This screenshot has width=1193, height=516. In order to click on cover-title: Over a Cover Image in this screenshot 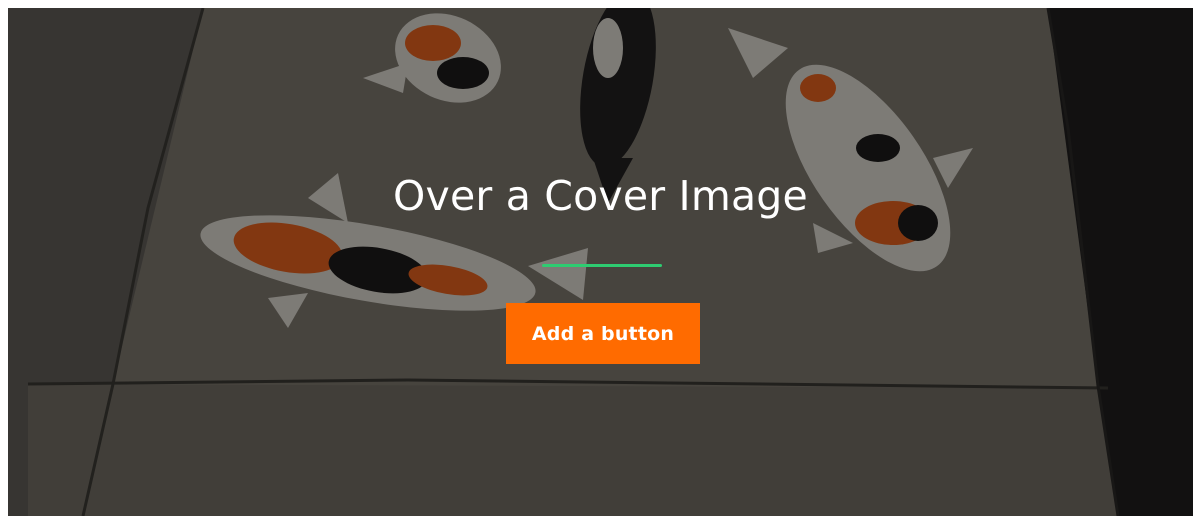, I will do `click(600, 196)`.